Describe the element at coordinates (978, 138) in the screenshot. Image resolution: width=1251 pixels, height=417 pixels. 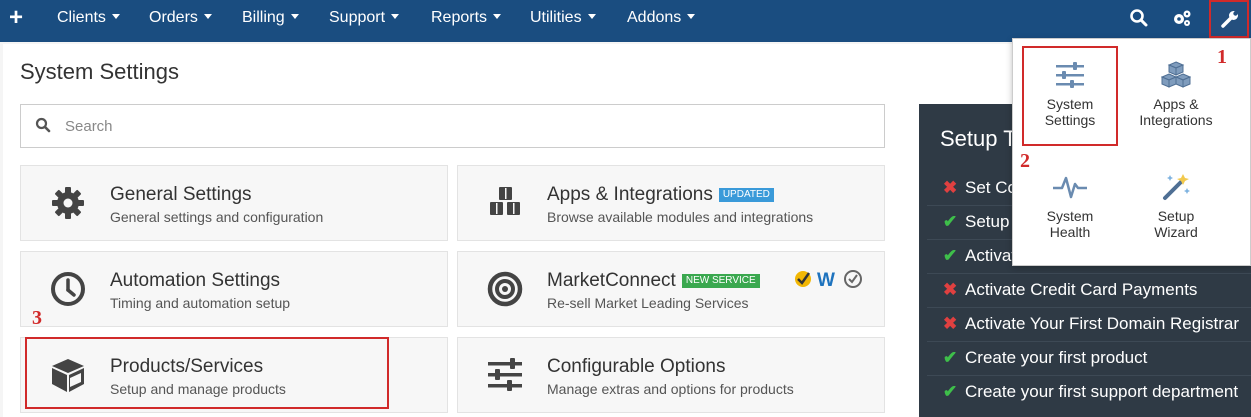
I see `setup-panel-title: Setup T` at that location.